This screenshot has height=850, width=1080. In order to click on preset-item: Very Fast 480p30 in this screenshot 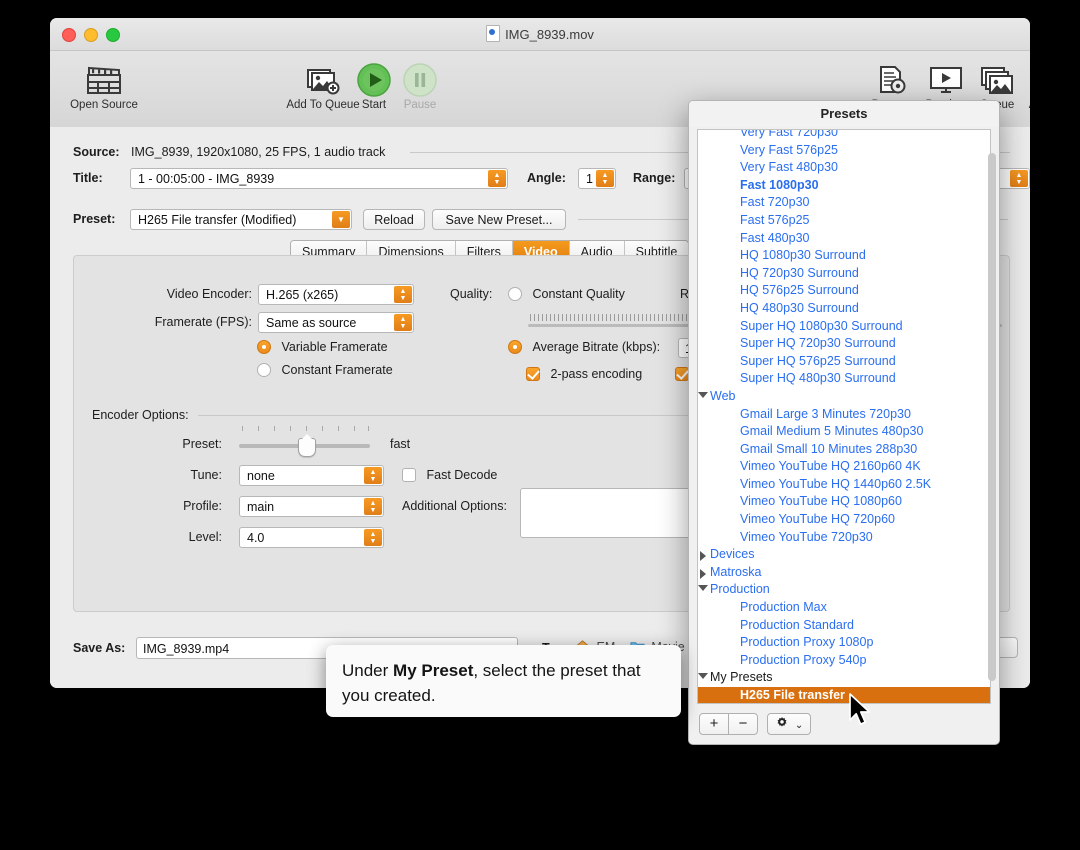, I will do `click(844, 168)`.